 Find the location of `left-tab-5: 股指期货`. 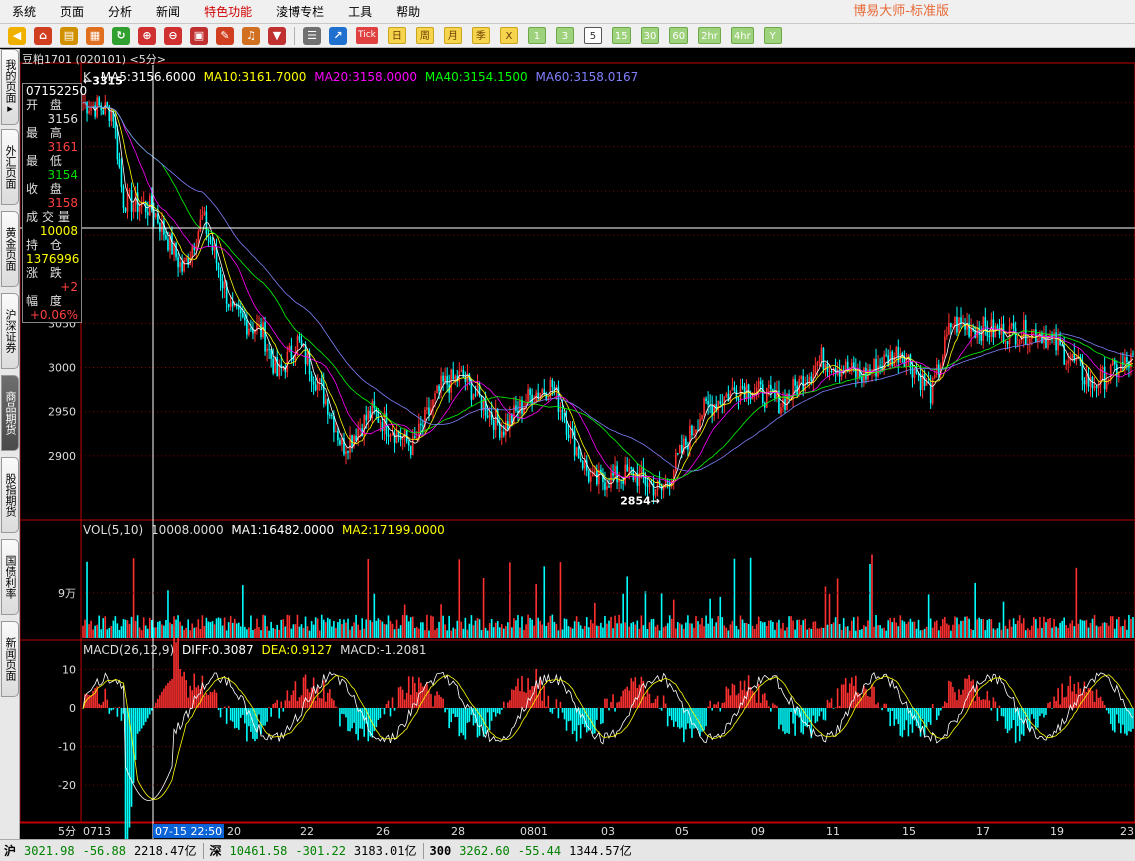

left-tab-5: 股指期货 is located at coordinates (10, 495).